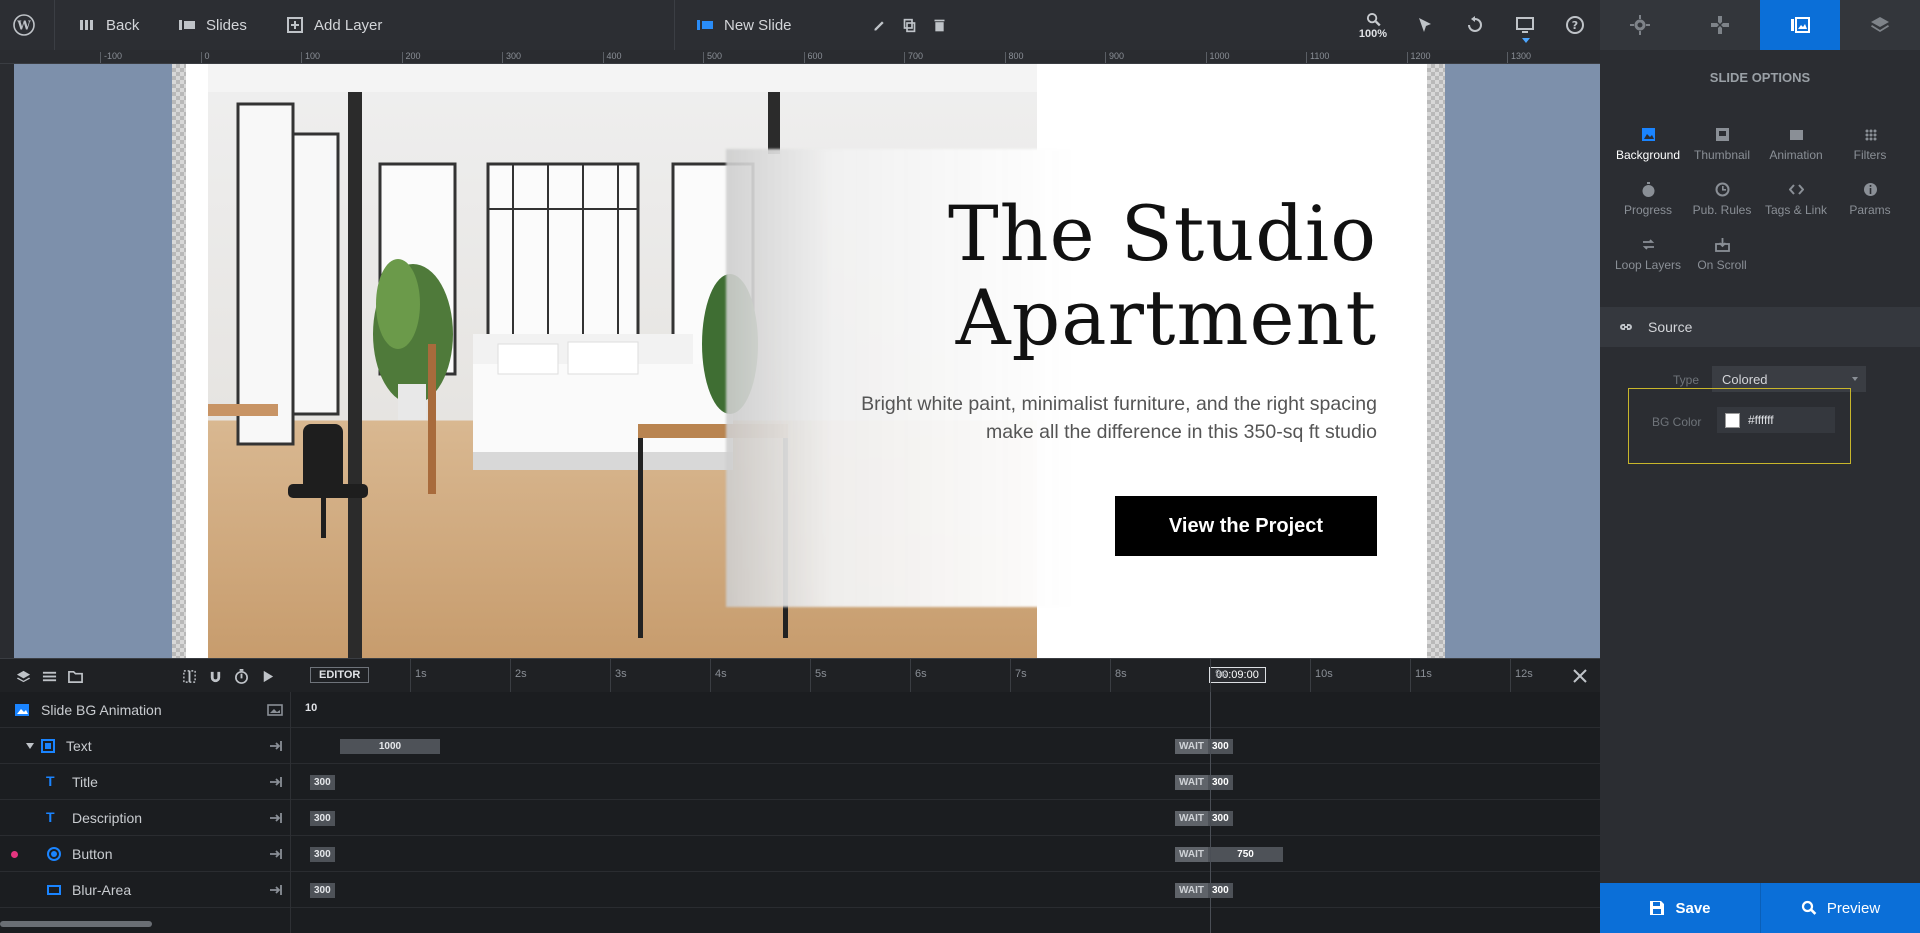 This screenshot has height=933, width=1920. What do you see at coordinates (1722, 199) in the screenshot?
I see `option-pub-rules: Pub. Rules` at bounding box center [1722, 199].